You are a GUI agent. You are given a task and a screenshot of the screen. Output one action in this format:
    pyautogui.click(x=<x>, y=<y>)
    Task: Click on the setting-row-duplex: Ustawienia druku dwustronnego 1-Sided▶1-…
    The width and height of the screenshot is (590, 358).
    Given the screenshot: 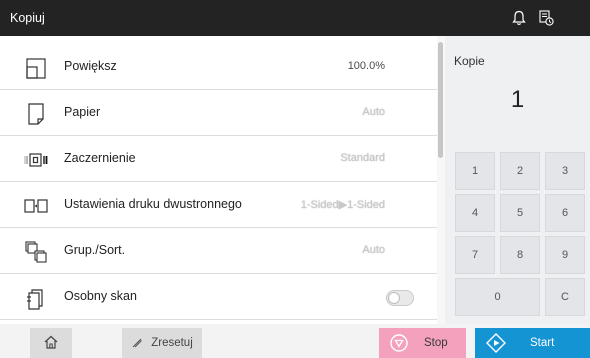 What is the action you would take?
    pyautogui.click(x=218, y=205)
    